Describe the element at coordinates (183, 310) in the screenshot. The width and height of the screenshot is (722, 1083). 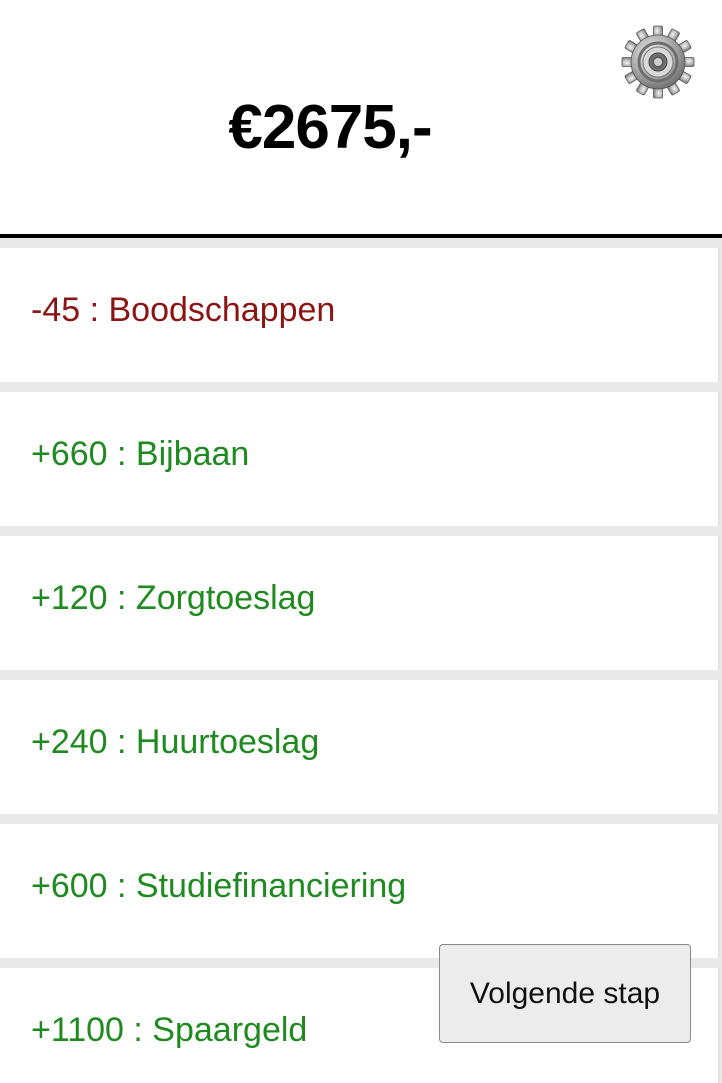
I see `transaction-label: -45 : Boodschappen` at that location.